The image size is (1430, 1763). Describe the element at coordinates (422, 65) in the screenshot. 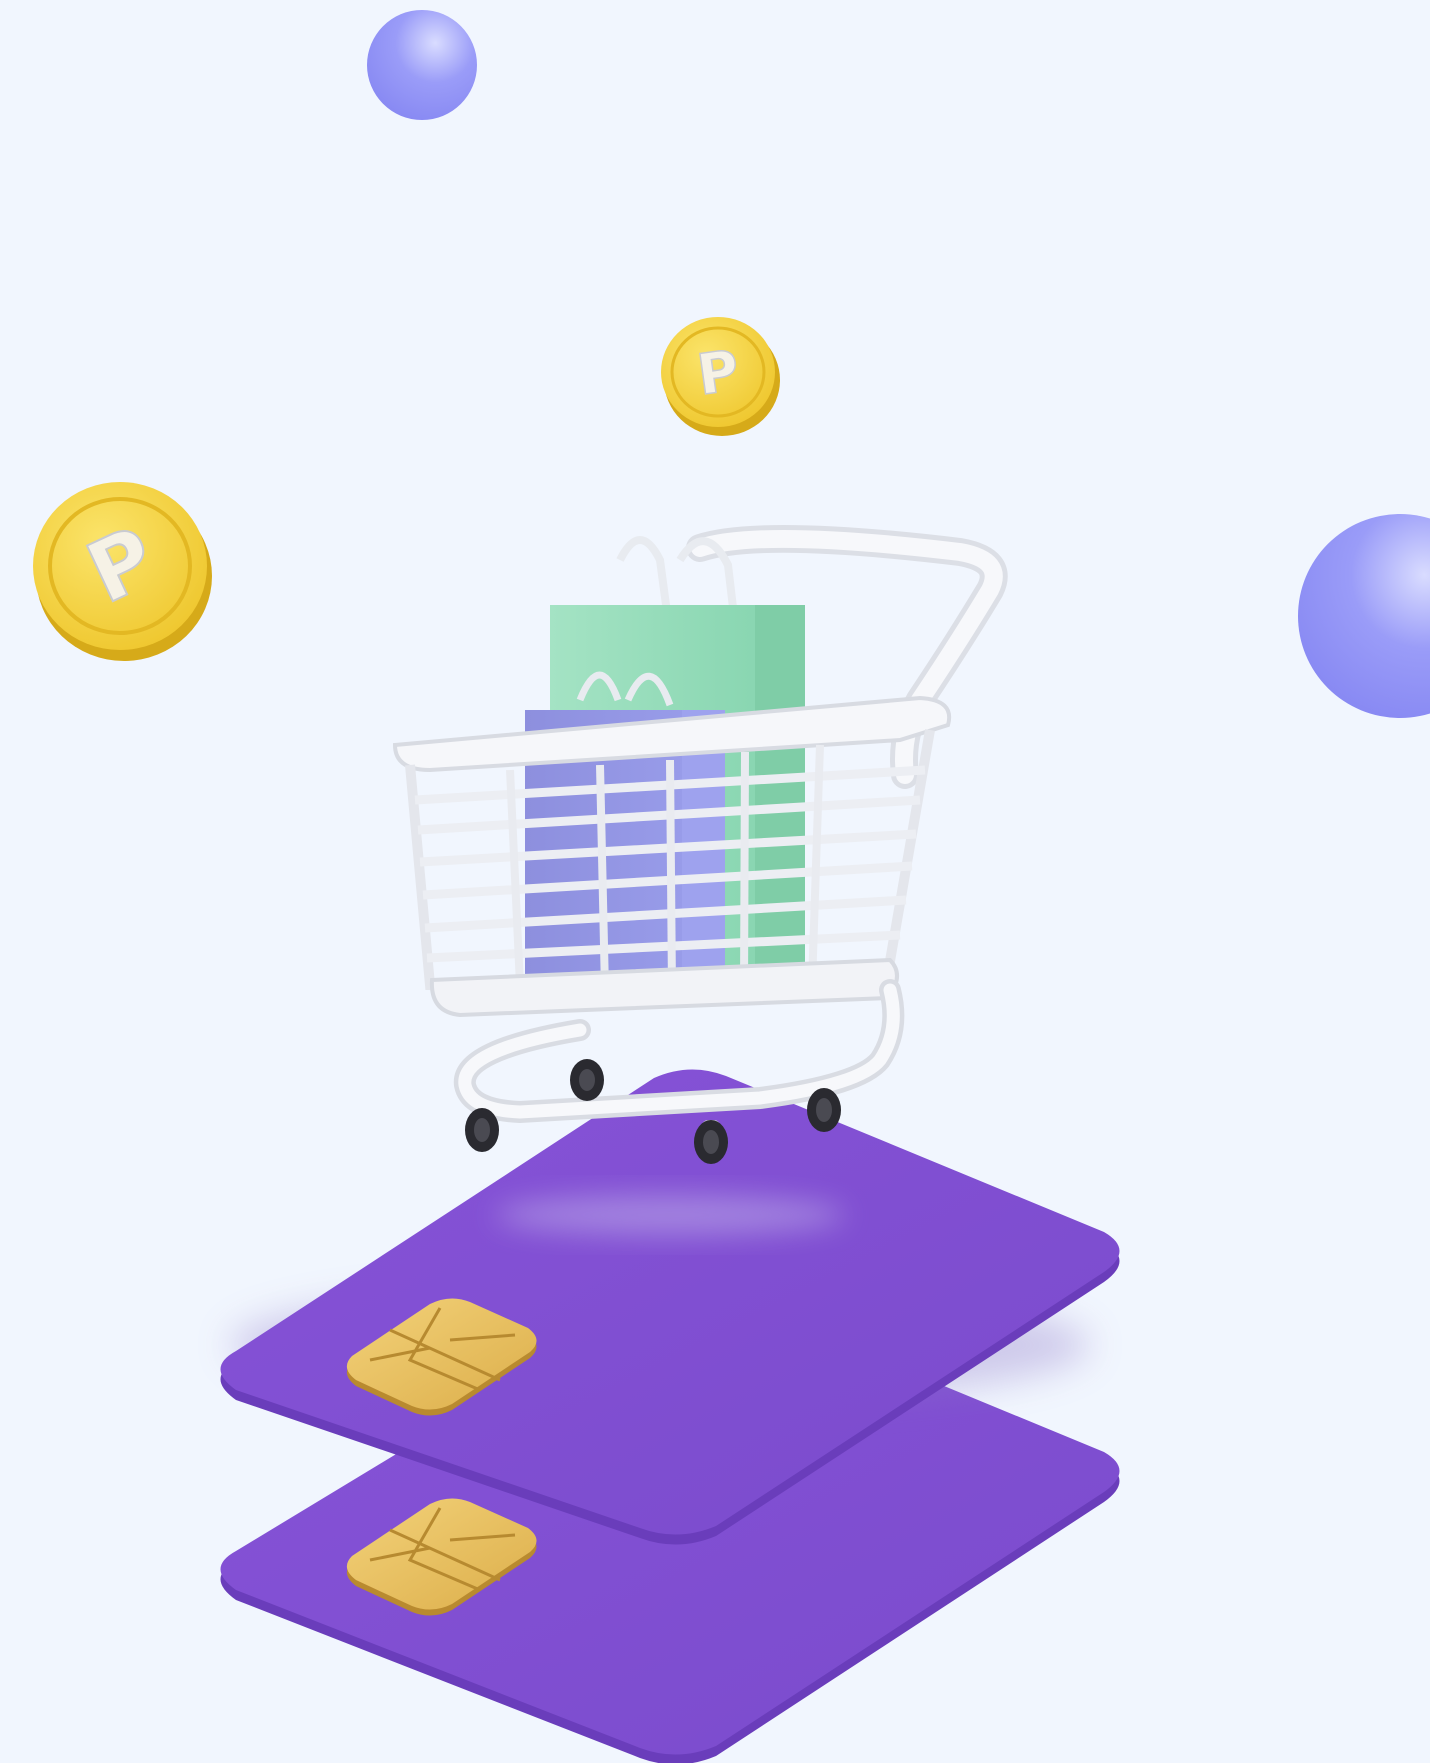

I see `orb-icon` at that location.